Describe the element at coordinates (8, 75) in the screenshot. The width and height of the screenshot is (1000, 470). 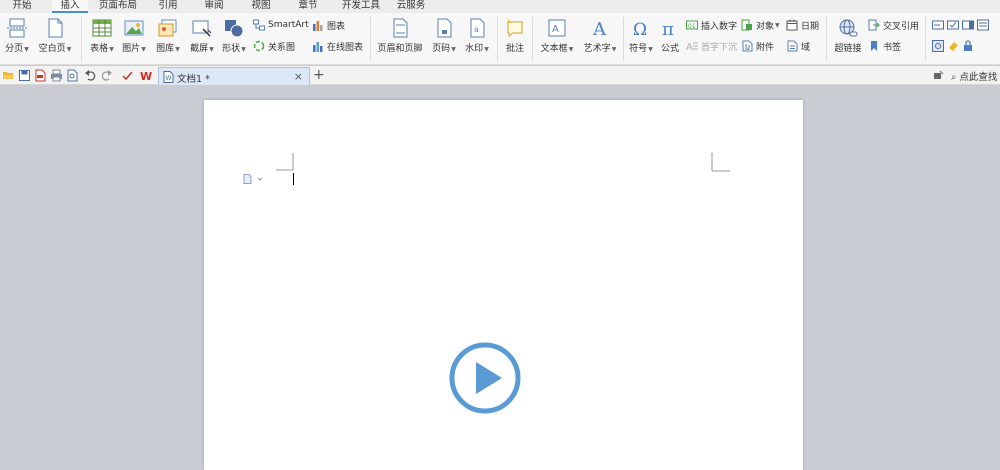
I see `open-folder-icon` at that location.